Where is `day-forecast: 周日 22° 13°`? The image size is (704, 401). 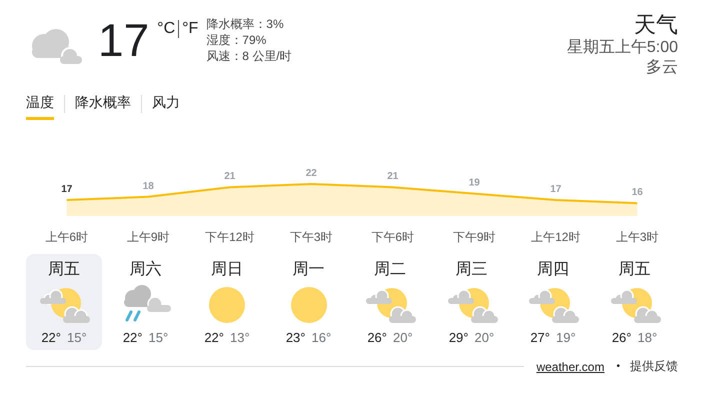
day-forecast: 周日 22° 13° is located at coordinates (227, 302).